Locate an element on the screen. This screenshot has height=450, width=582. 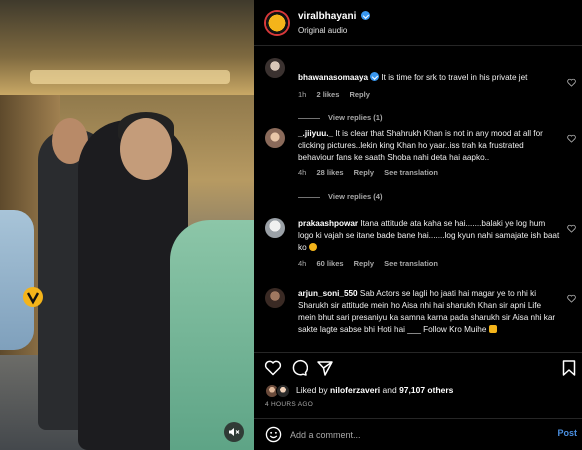
emoji-icon is located at coordinates (273, 434).